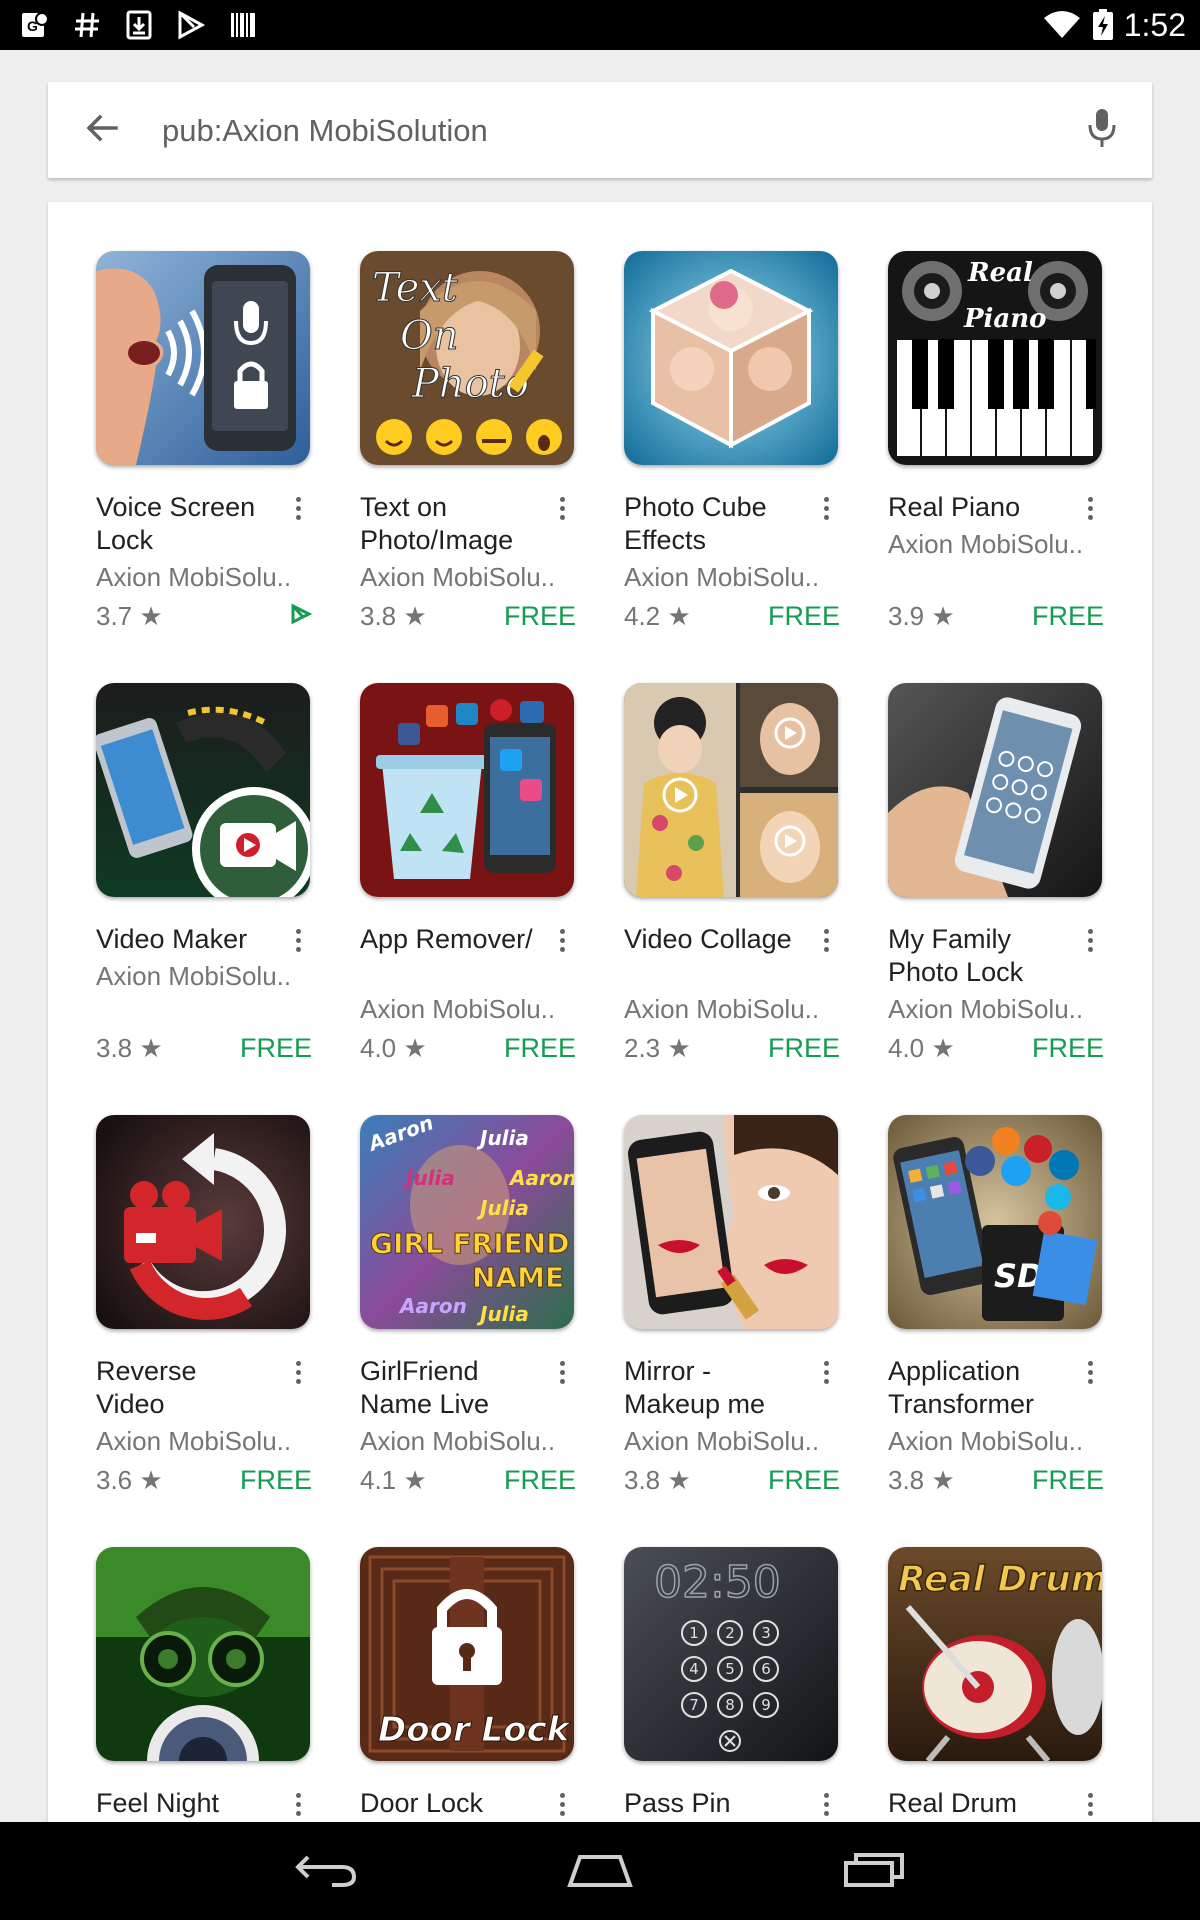 The width and height of the screenshot is (1200, 1920). I want to click on nav-recents-button, so click(874, 1871).